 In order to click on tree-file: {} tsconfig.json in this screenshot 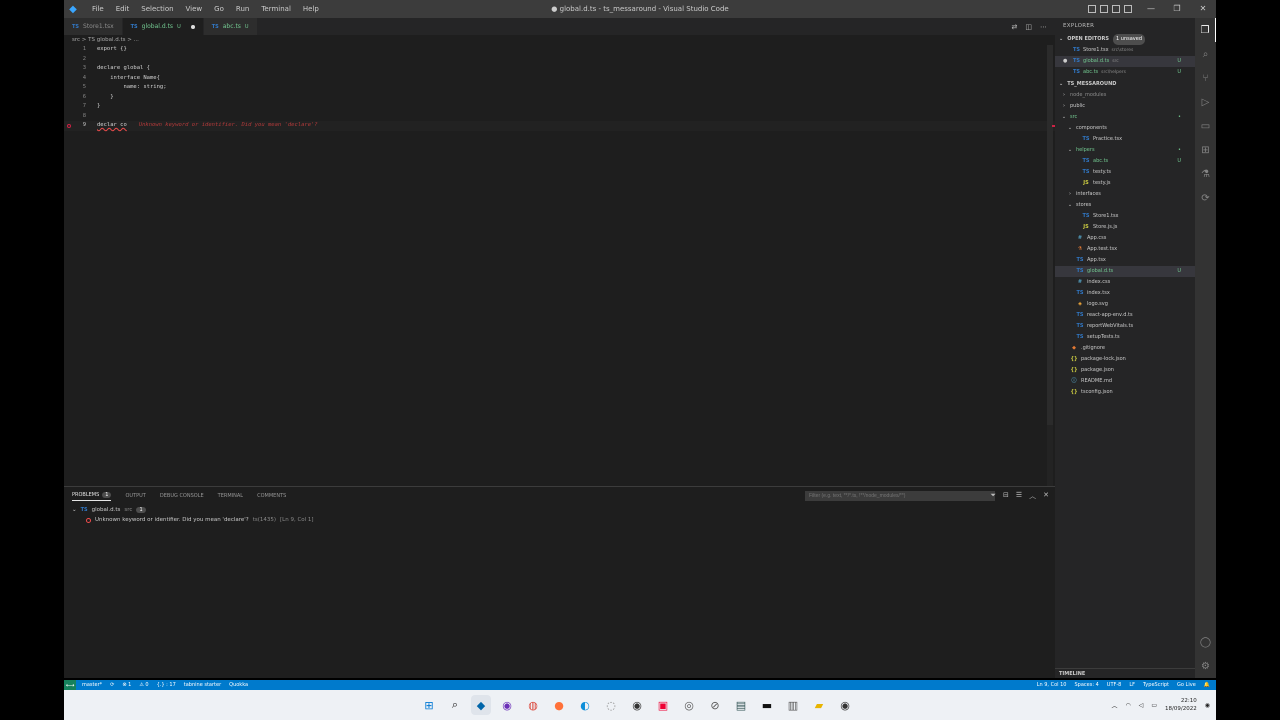, I will do `click(1125, 392)`.